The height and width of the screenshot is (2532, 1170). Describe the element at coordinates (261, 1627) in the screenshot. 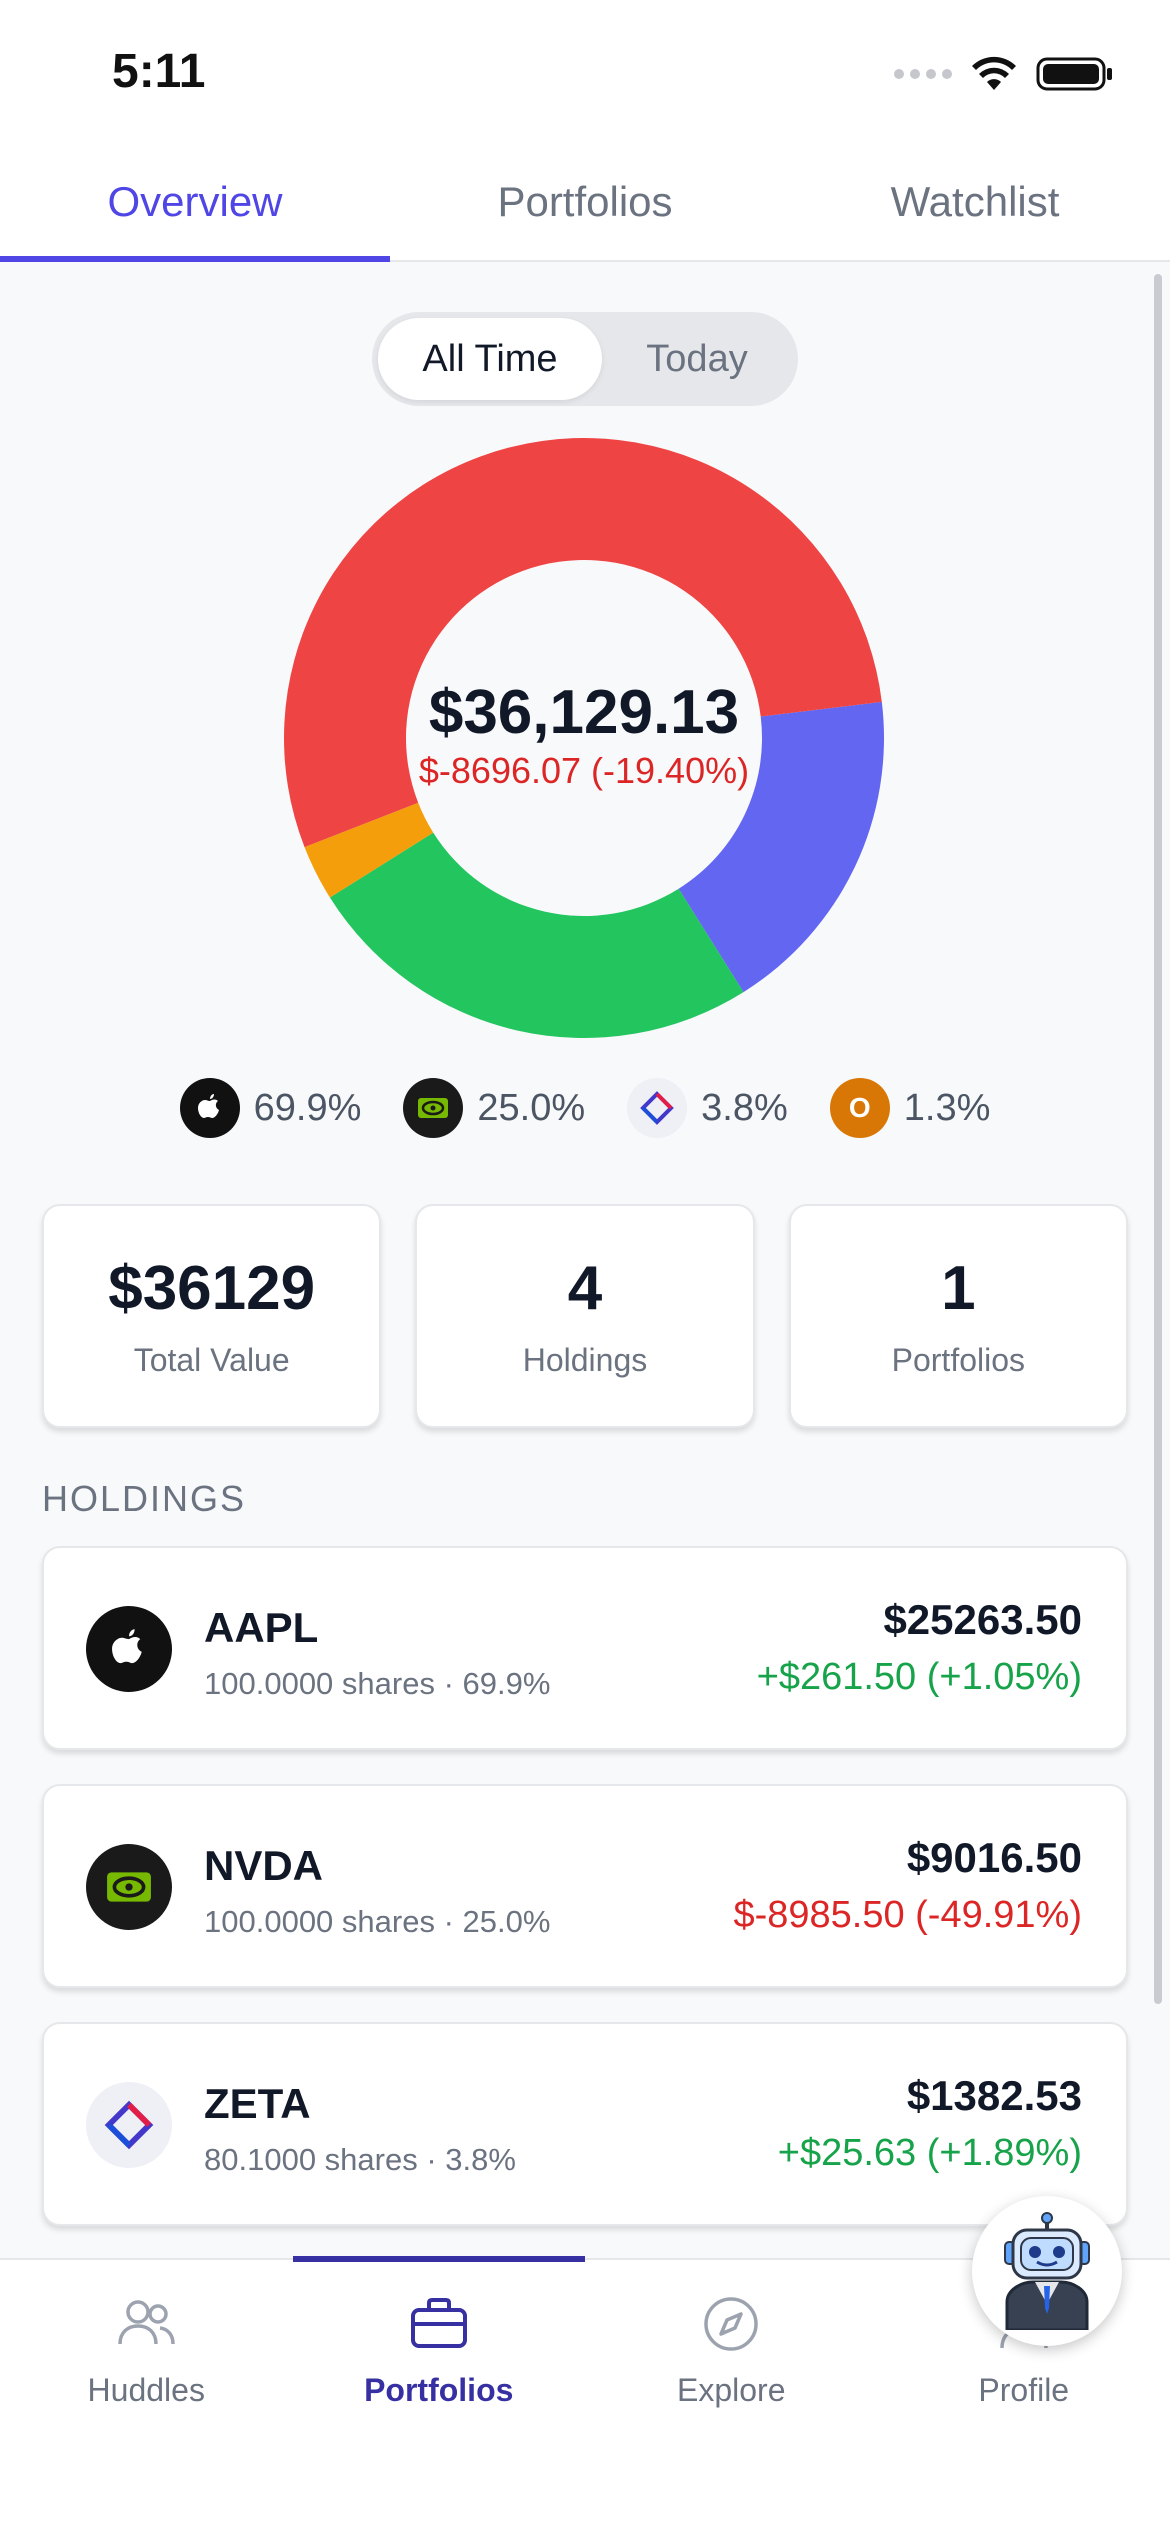

I see `holding-ticker: AAPL` at that location.